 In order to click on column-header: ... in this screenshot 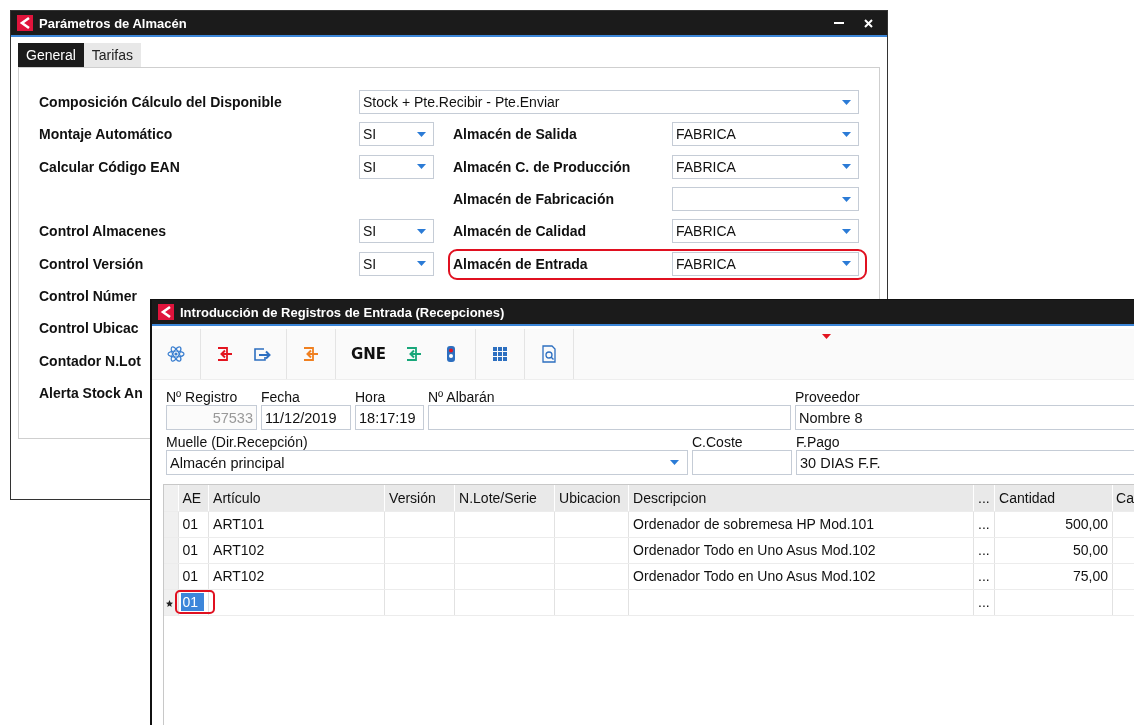, I will do `click(984, 498)`.